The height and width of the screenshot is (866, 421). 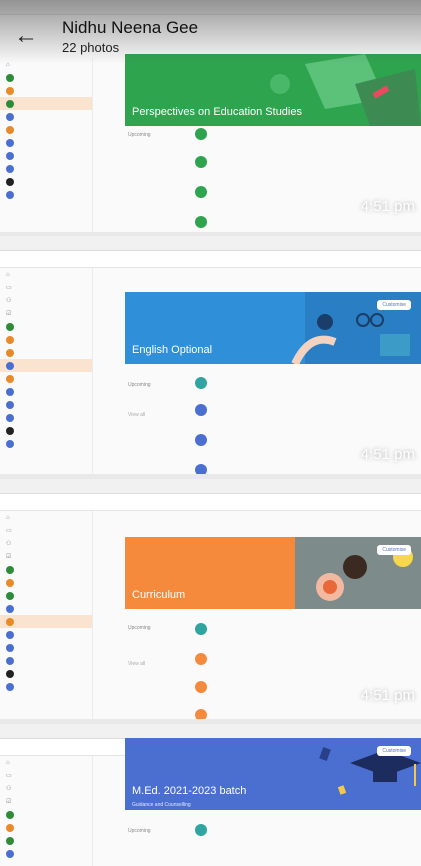 What do you see at coordinates (172, 350) in the screenshot?
I see `banner-title: English Optional` at bounding box center [172, 350].